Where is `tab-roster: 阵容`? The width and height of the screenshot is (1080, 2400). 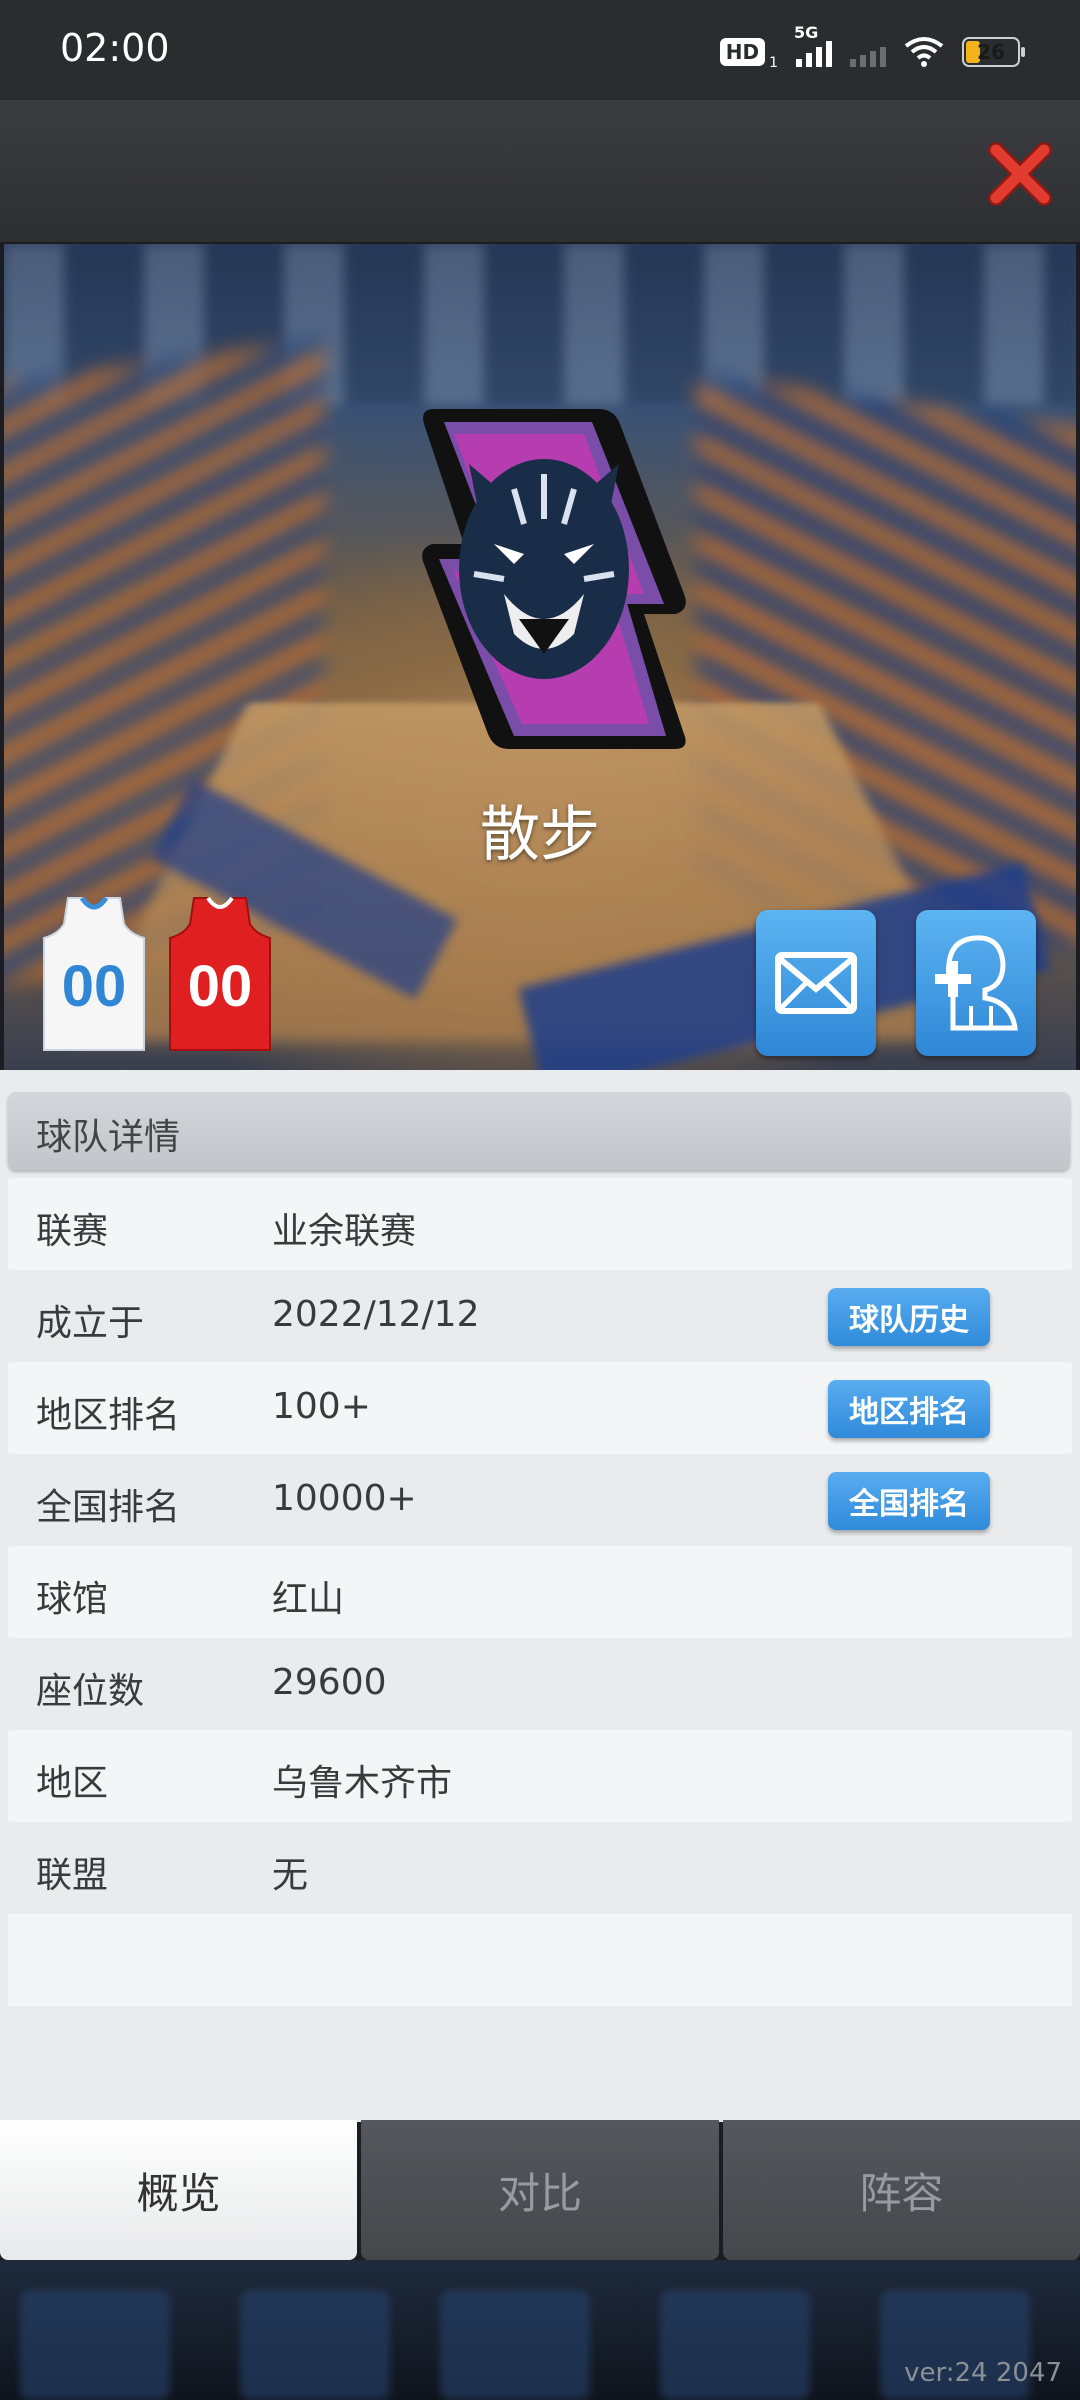 tab-roster: 阵容 is located at coordinates (901, 2190).